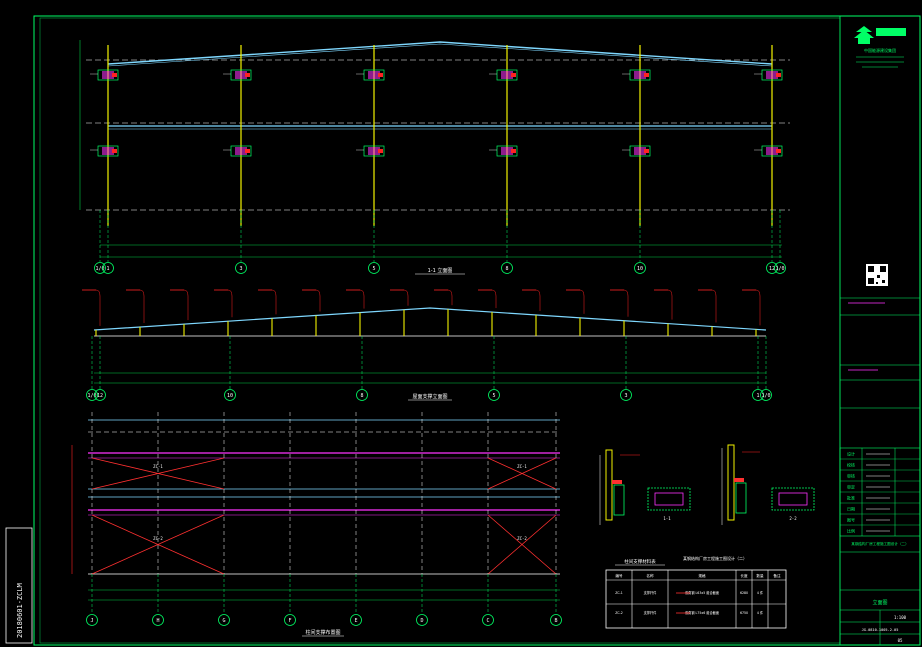  I want to click on axis-label: B, so click(555, 621).